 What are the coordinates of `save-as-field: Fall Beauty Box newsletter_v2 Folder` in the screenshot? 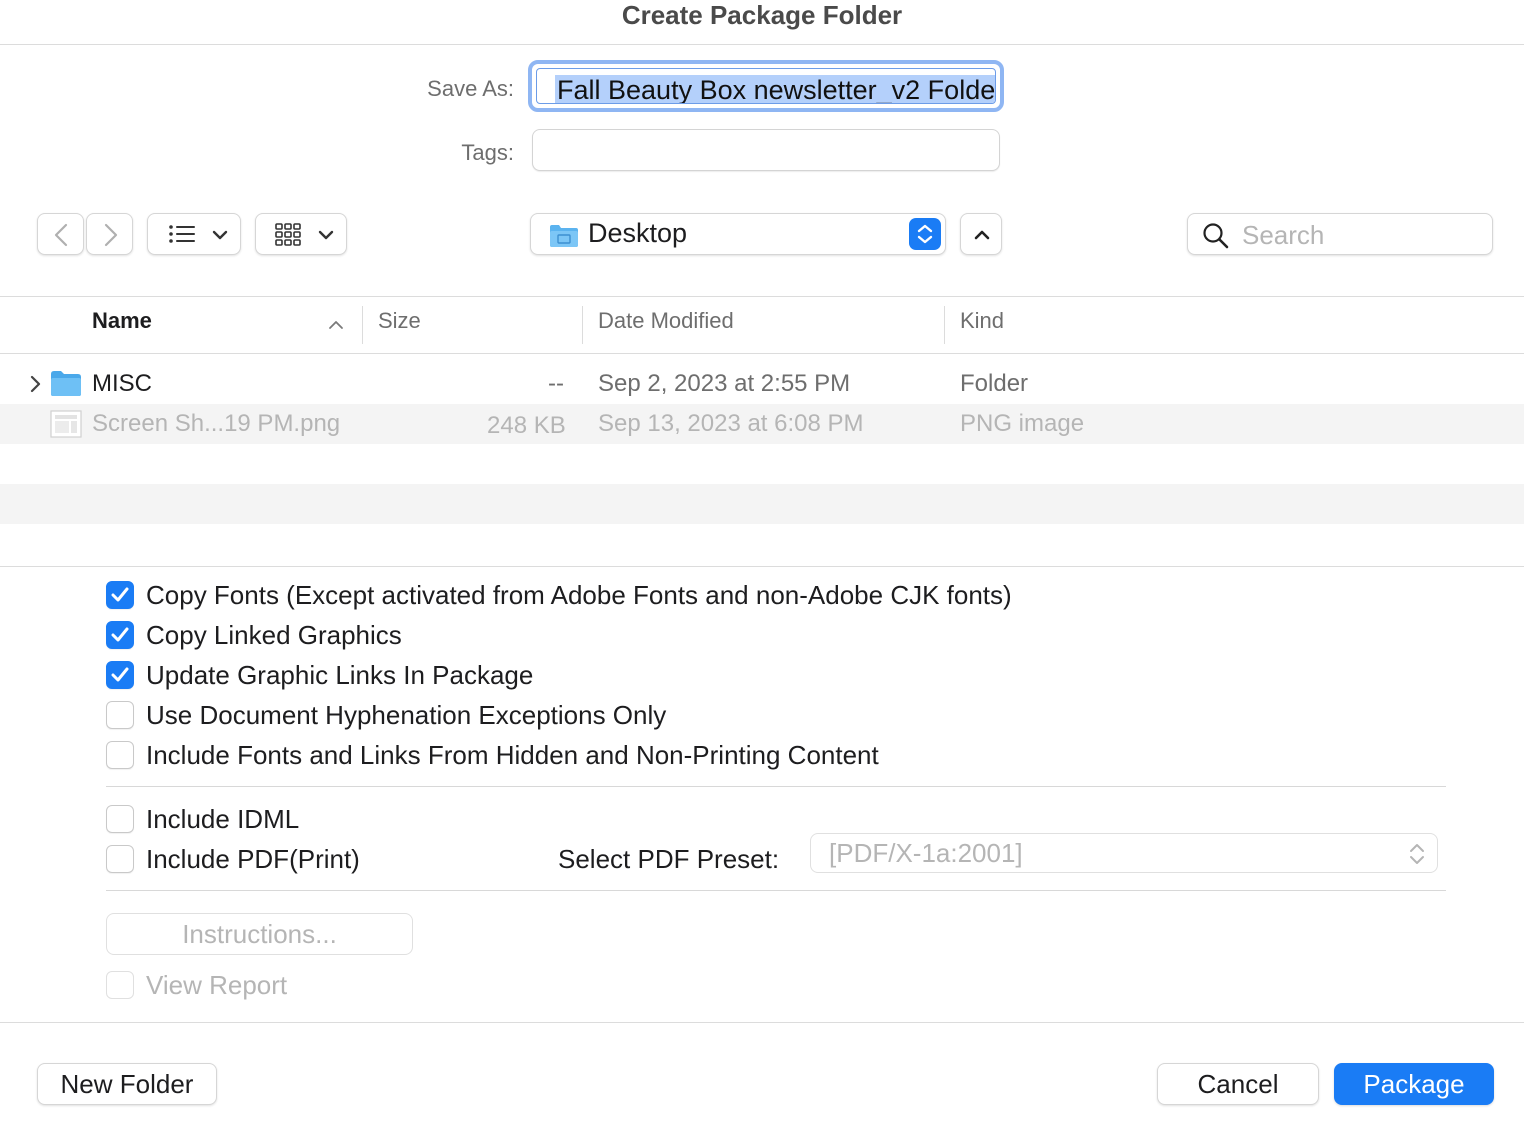 It's located at (766, 86).